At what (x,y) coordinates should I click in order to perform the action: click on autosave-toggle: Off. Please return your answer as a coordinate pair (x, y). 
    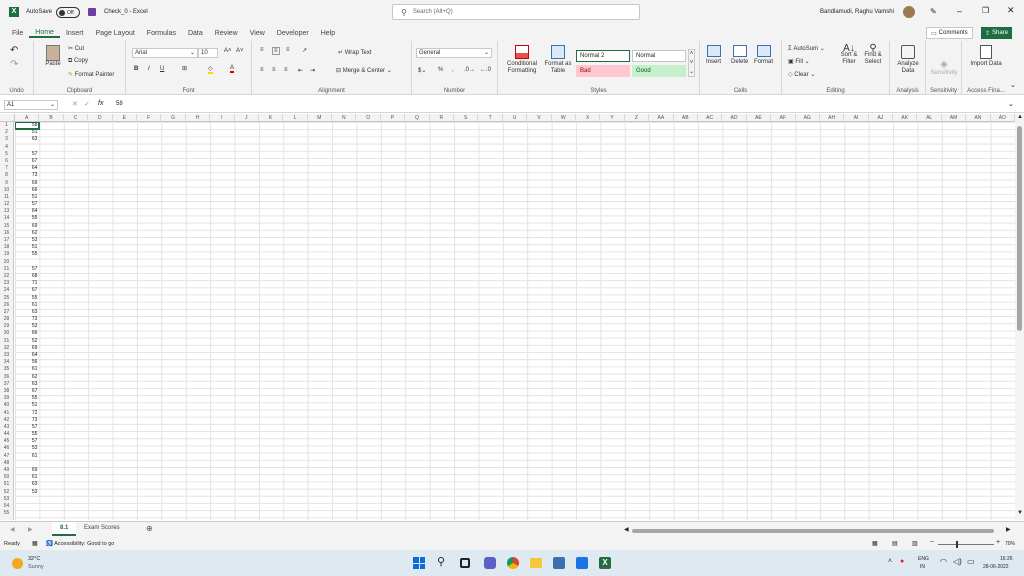
    Looking at the image, I should click on (68, 12).